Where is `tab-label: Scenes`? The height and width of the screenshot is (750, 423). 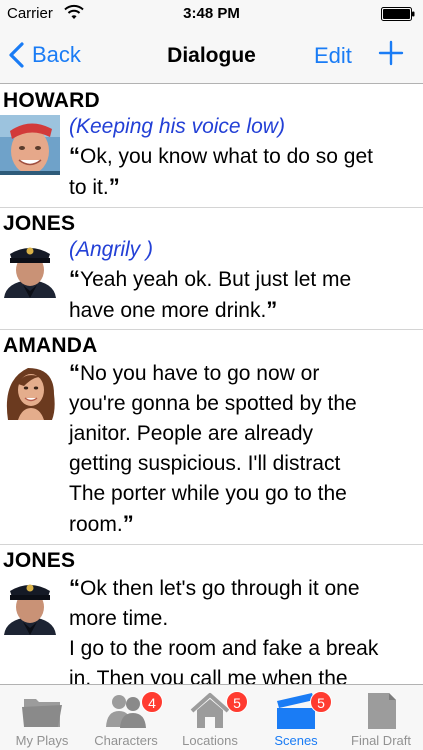
tab-label: Scenes is located at coordinates (296, 740).